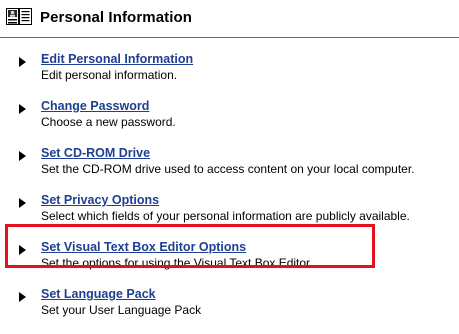 The width and height of the screenshot is (459, 334). Describe the element at coordinates (190, 246) in the screenshot. I see `highlight-box` at that location.